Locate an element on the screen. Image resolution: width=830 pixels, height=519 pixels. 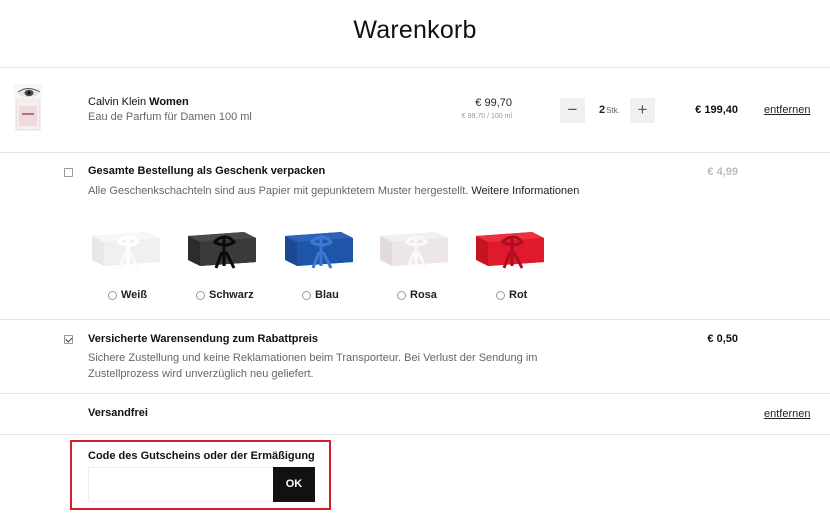
unit-price-per-ml: € 99,70 / 100 ml is located at coordinates (486, 116).